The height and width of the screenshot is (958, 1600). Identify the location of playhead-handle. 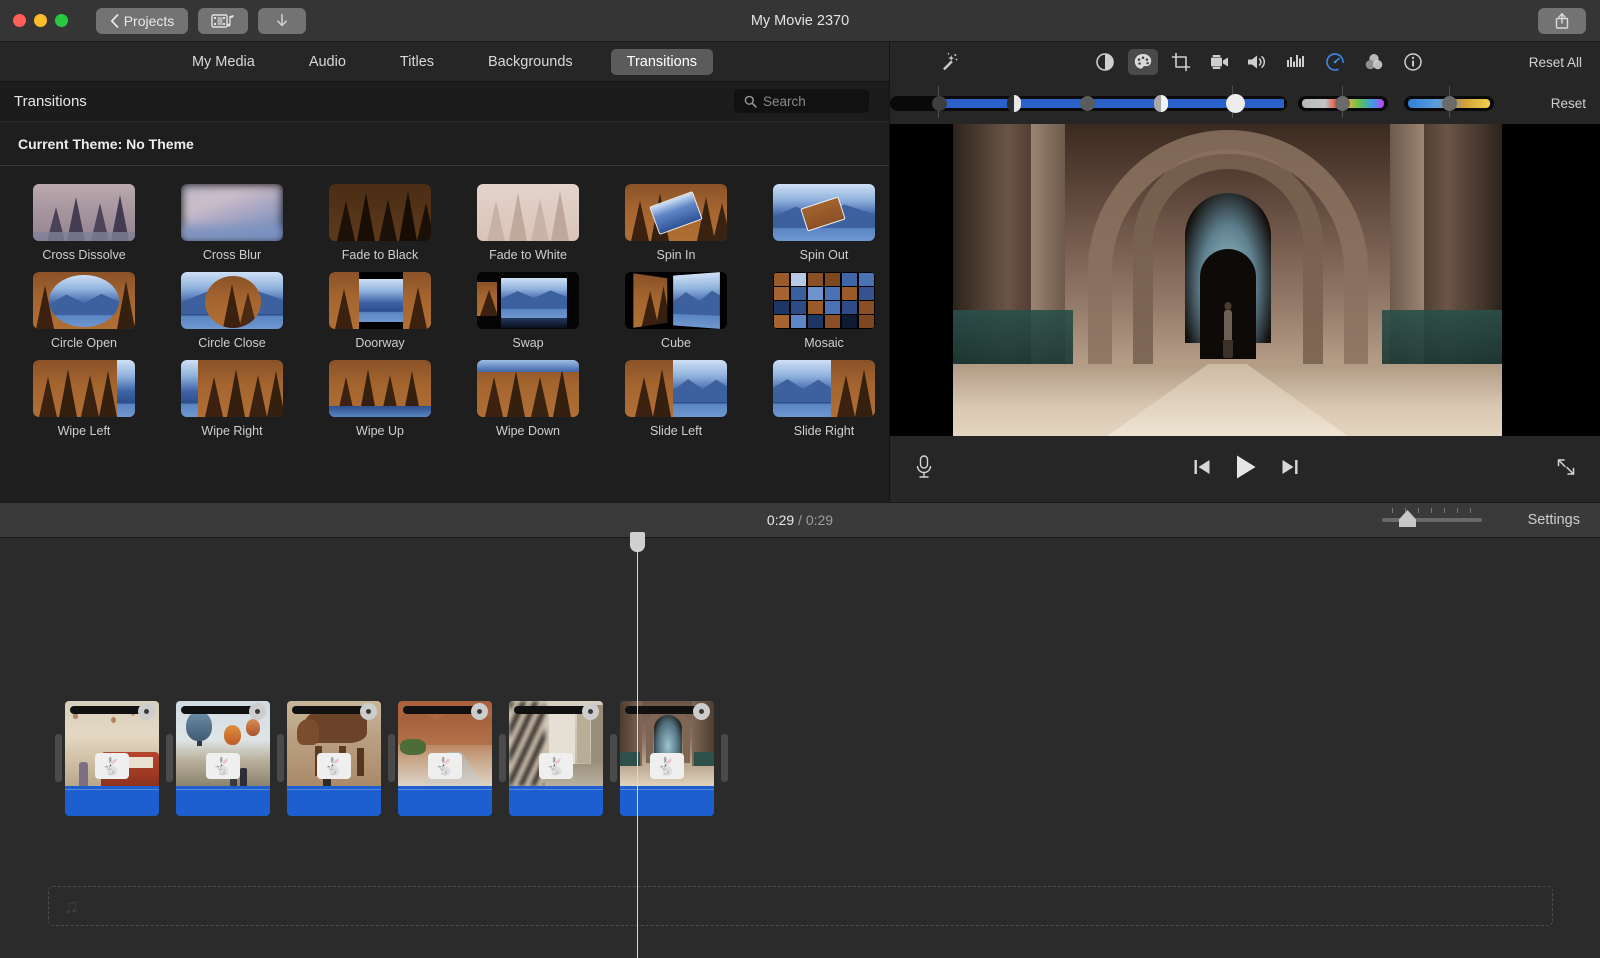
(637, 542).